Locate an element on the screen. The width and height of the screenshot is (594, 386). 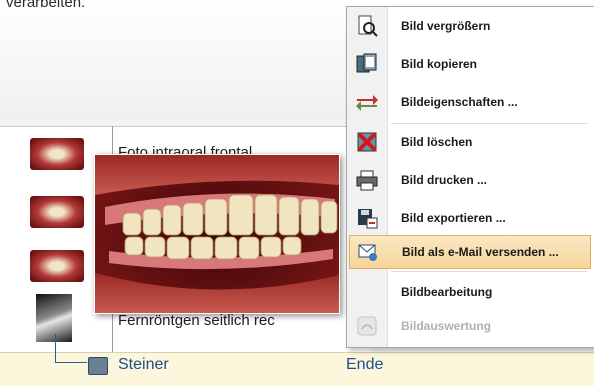
row-label-xray: Fernröntgen seitlich rec is located at coordinates (196, 320).